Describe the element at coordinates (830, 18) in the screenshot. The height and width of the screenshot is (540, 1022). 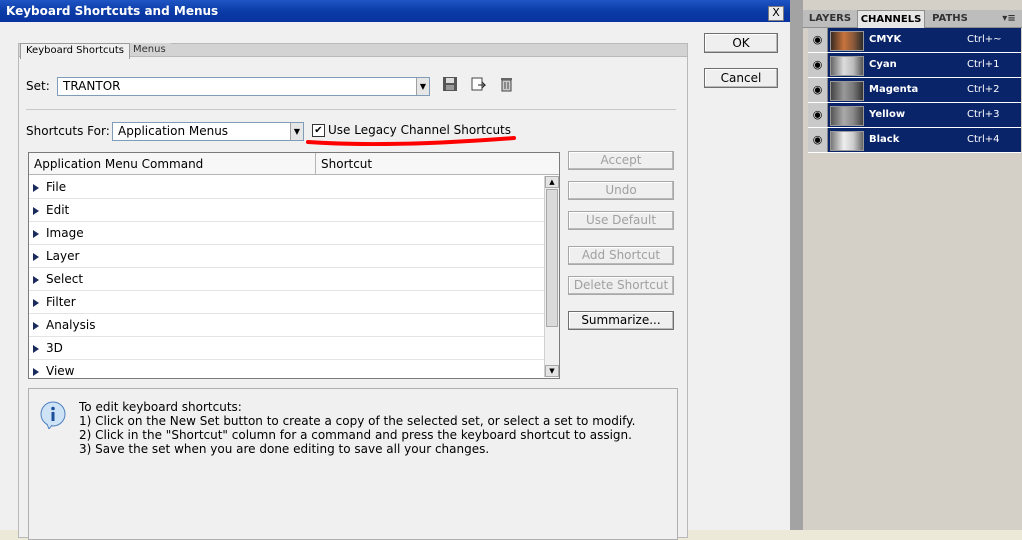
I see `palette-tab-layers: LAYERS` at that location.